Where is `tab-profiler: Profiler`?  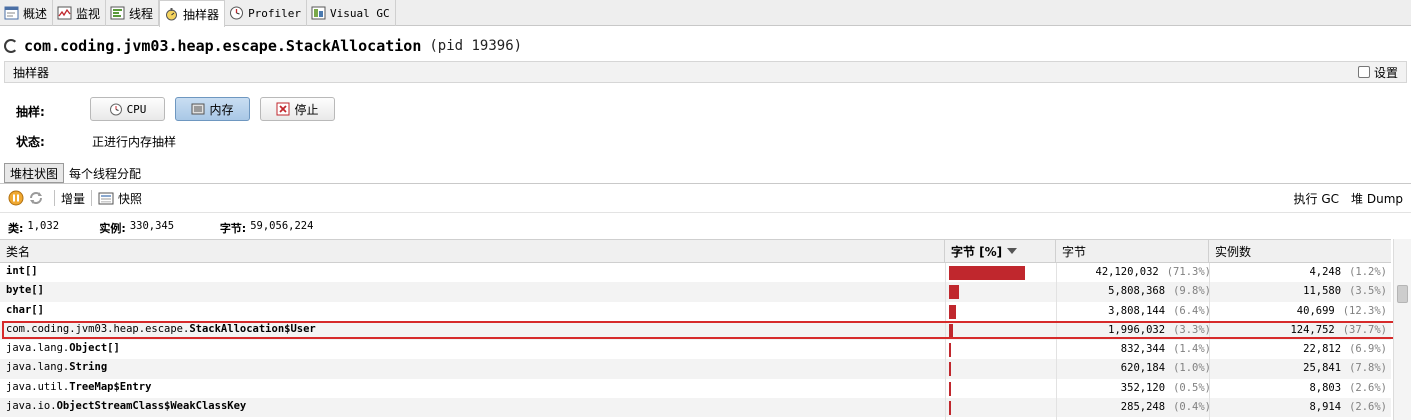
tab-profiler: Profiler is located at coordinates (266, 13).